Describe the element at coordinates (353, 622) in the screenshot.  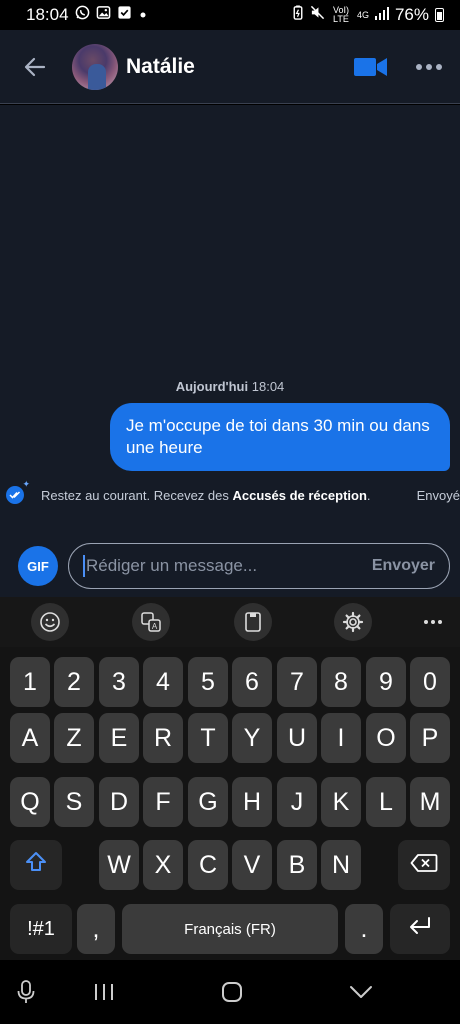
I see `settings-icon` at that location.